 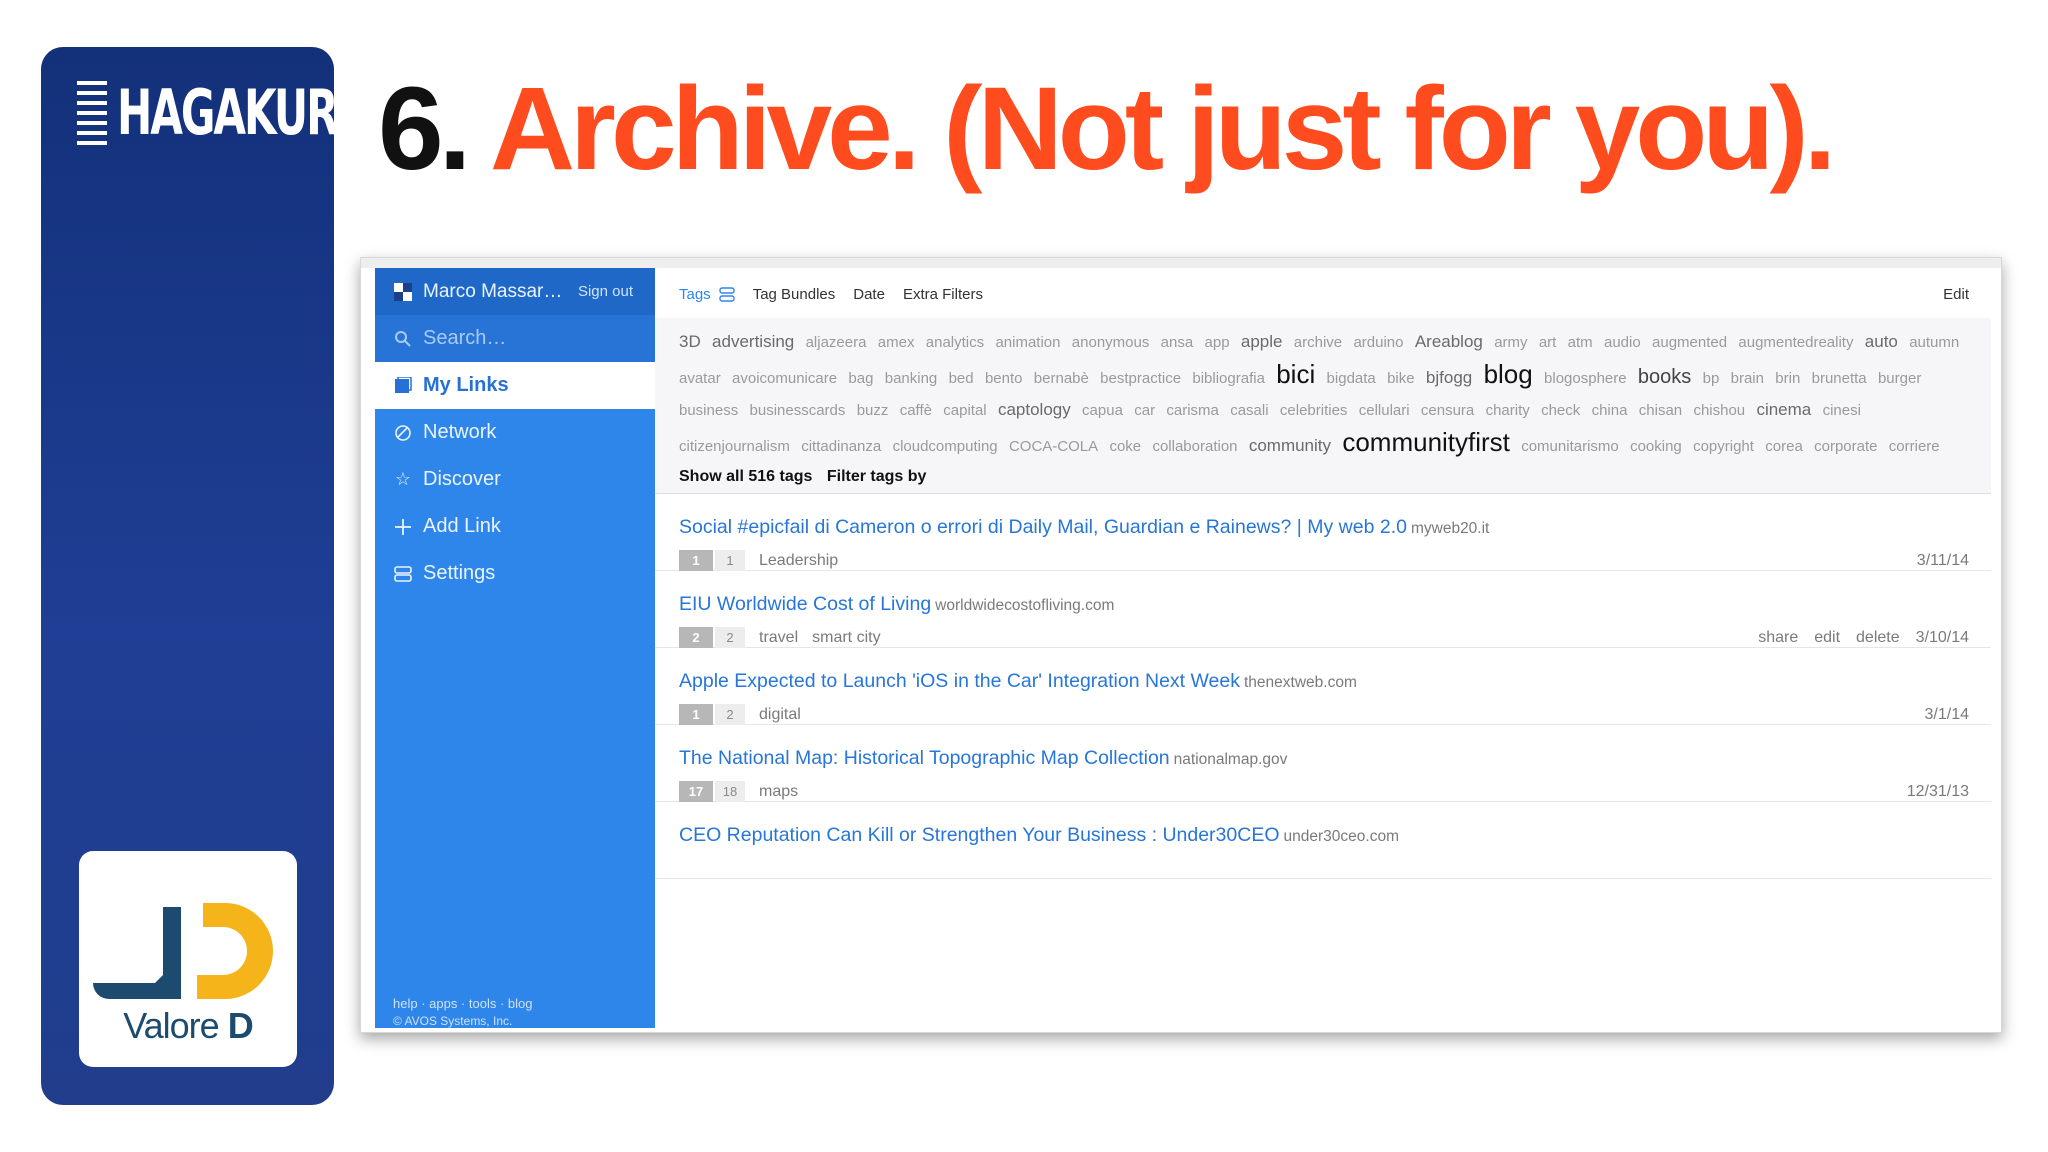 What do you see at coordinates (696, 560) in the screenshot?
I see `save-count-badge: 1` at bounding box center [696, 560].